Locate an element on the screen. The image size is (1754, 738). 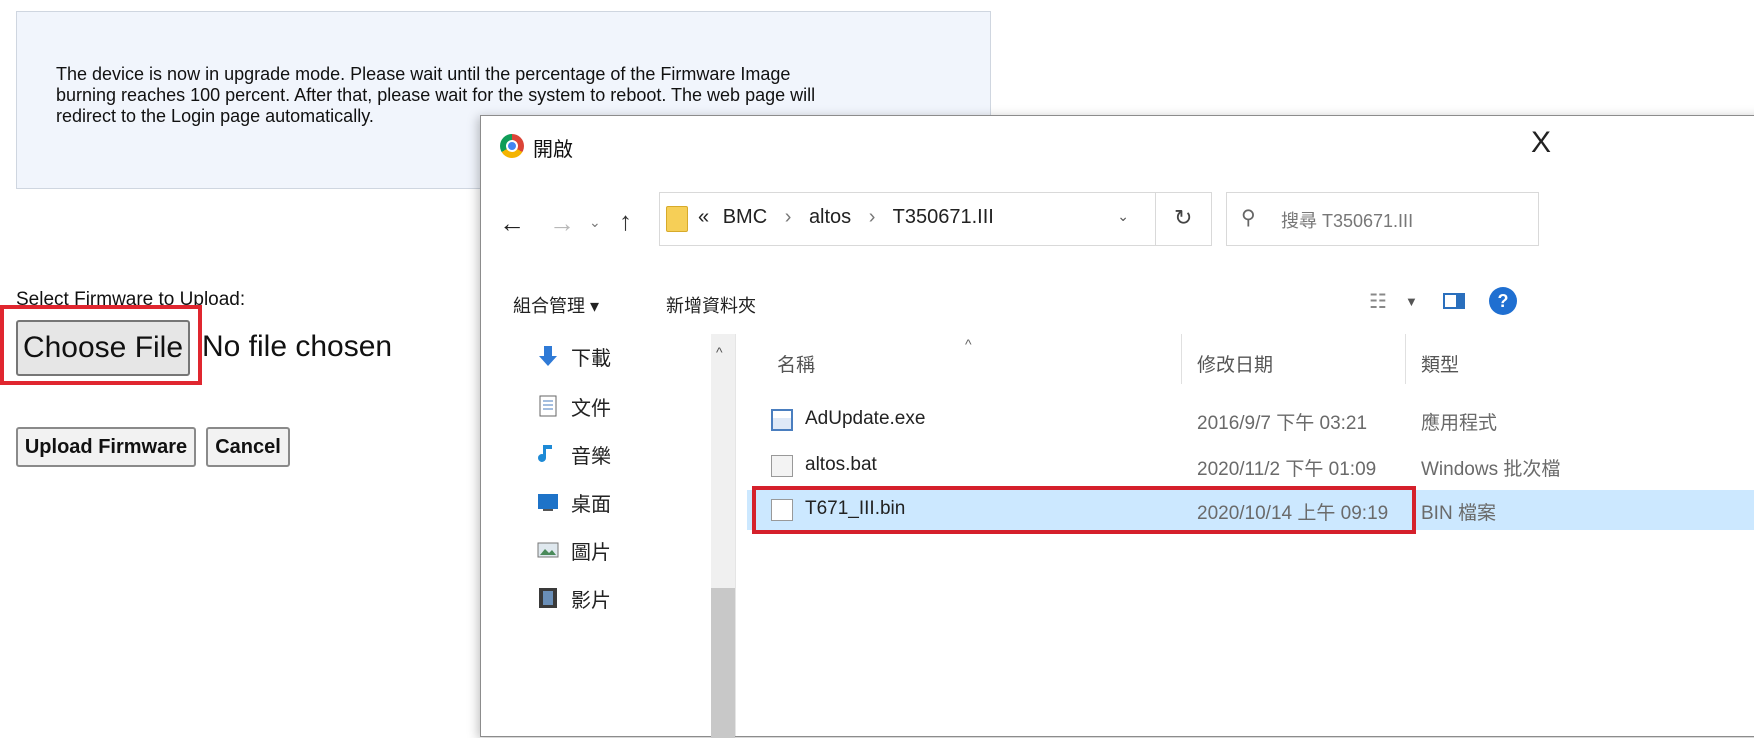
file-type: BIN 檔案 is located at coordinates (1458, 513).